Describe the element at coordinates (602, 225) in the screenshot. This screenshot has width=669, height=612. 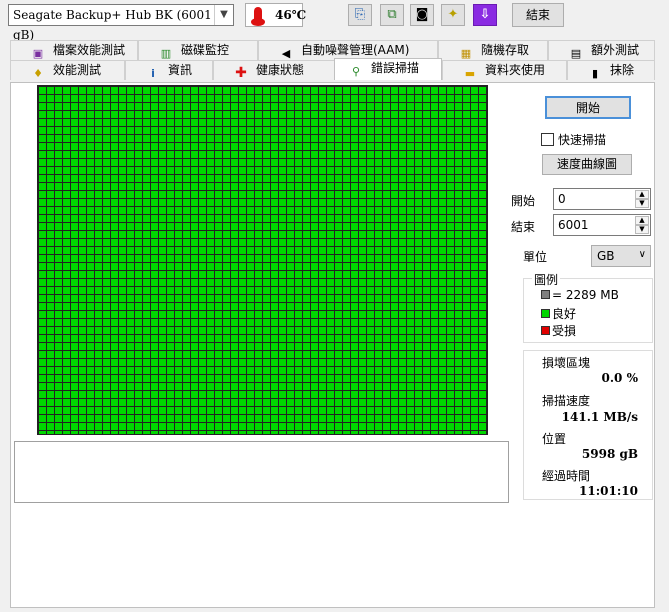
I see `end-field: 6001 ▲ ▼` at that location.